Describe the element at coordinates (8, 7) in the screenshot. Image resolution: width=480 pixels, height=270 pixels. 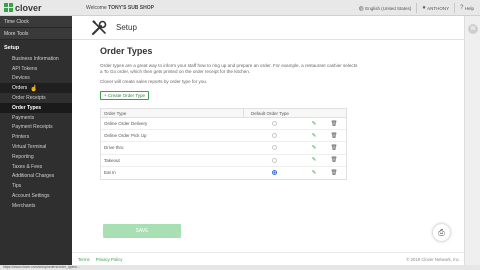
I see `clover-logo-icon` at that location.